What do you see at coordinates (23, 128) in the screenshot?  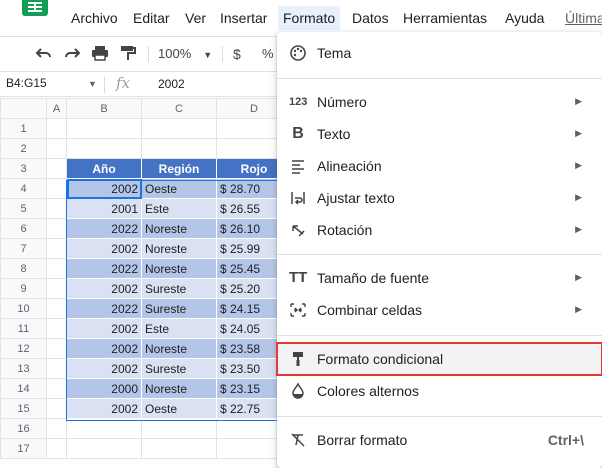 I see `row-number: 1` at bounding box center [23, 128].